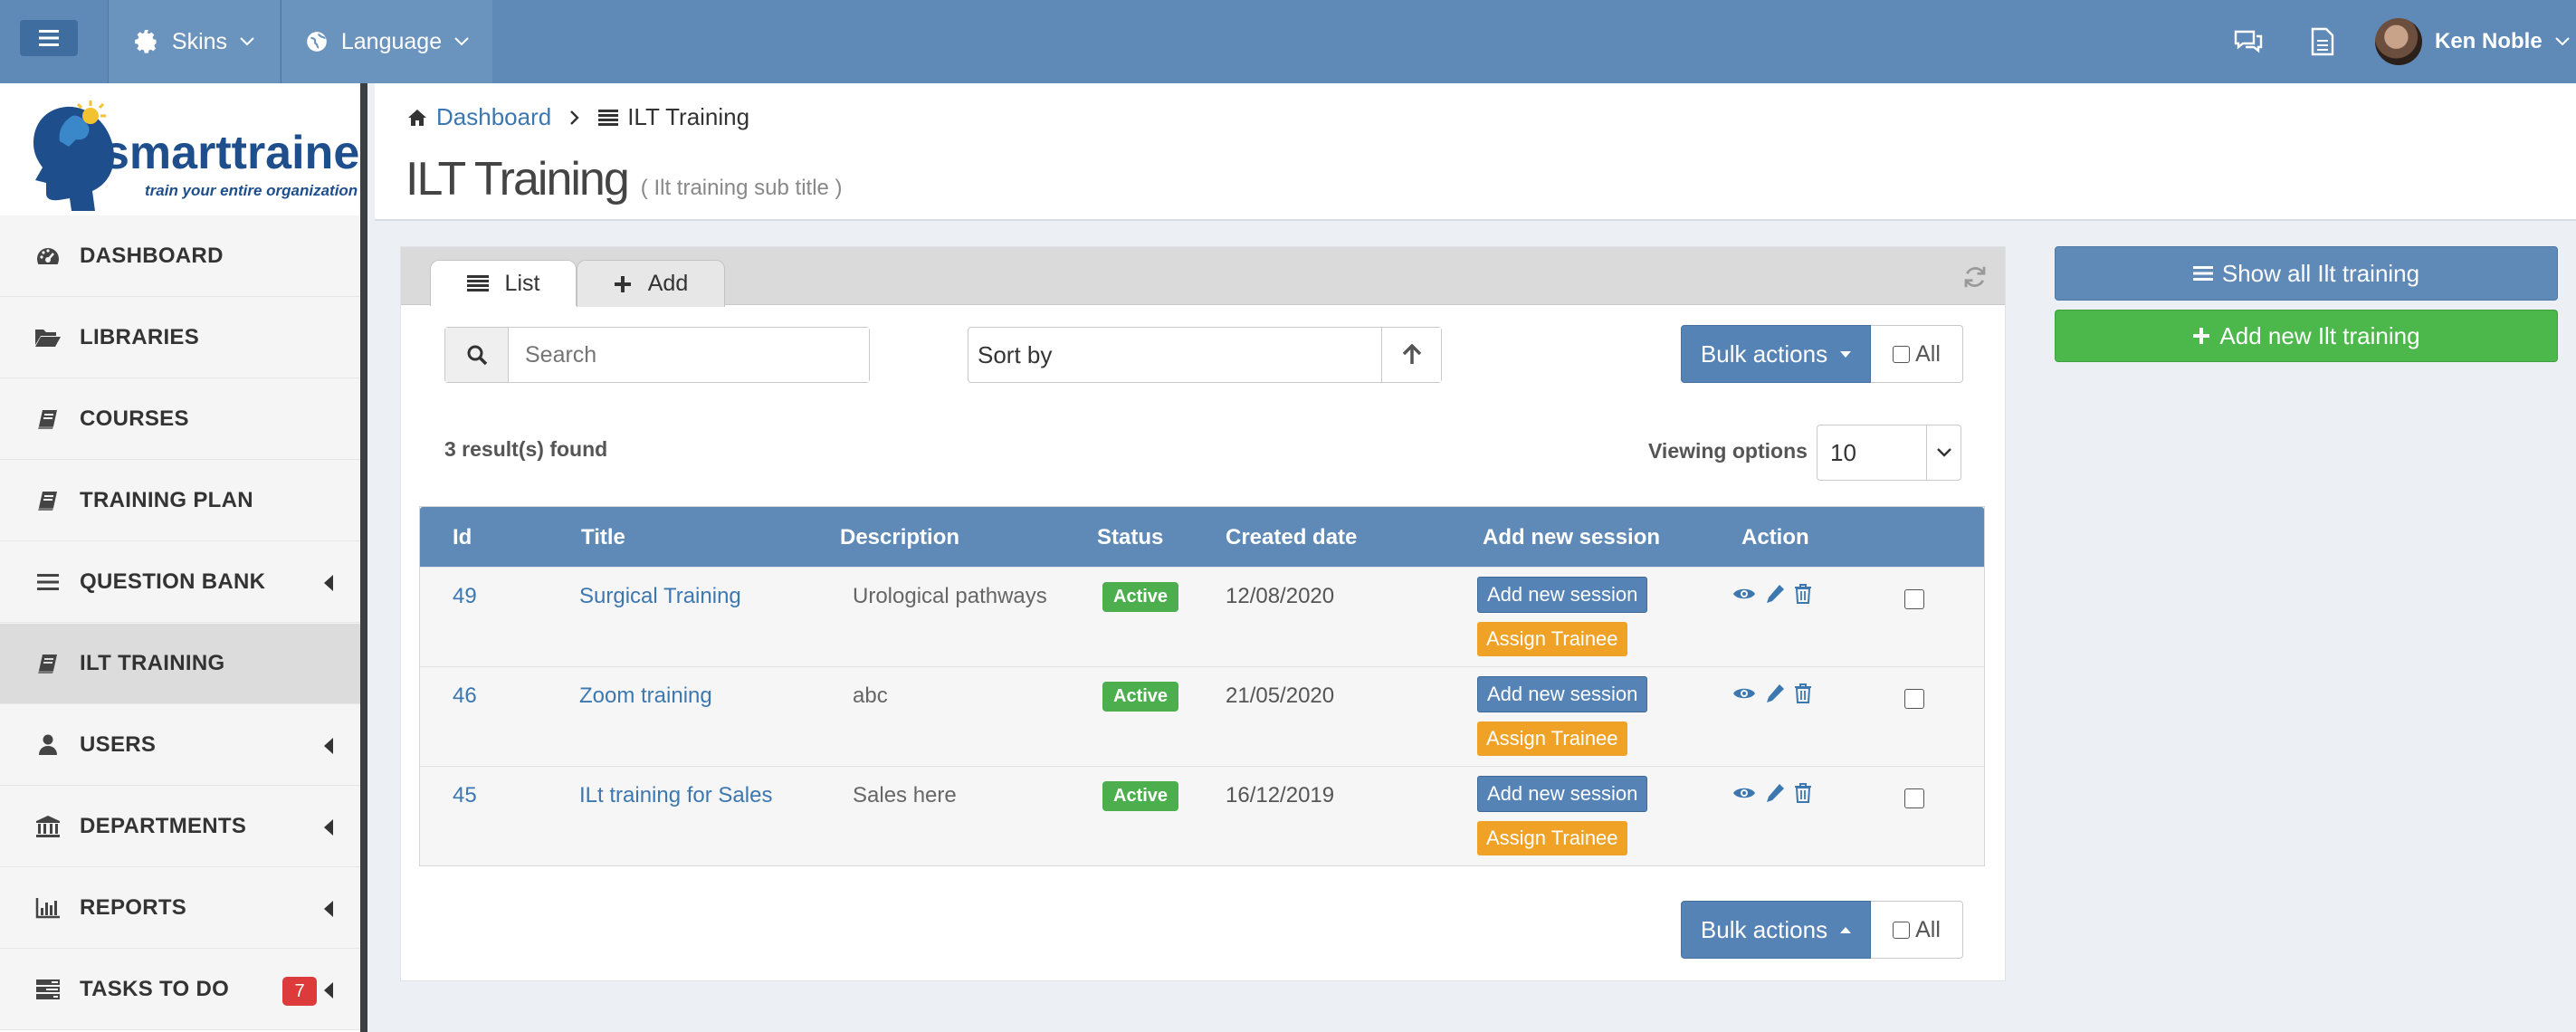 The image size is (2576, 1032). Describe the element at coordinates (660, 596) in the screenshot. I see `row-title-link: Surgical Training` at that location.